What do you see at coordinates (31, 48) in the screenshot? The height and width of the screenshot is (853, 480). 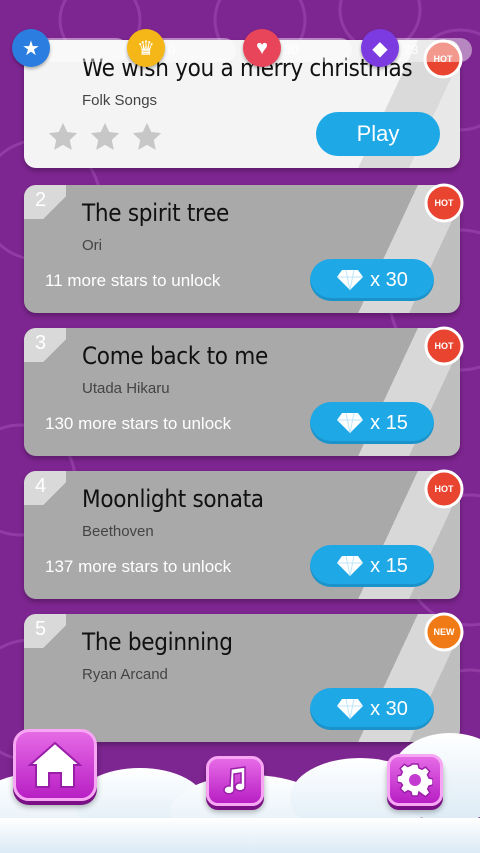 I see `star-icon: ★` at bounding box center [31, 48].